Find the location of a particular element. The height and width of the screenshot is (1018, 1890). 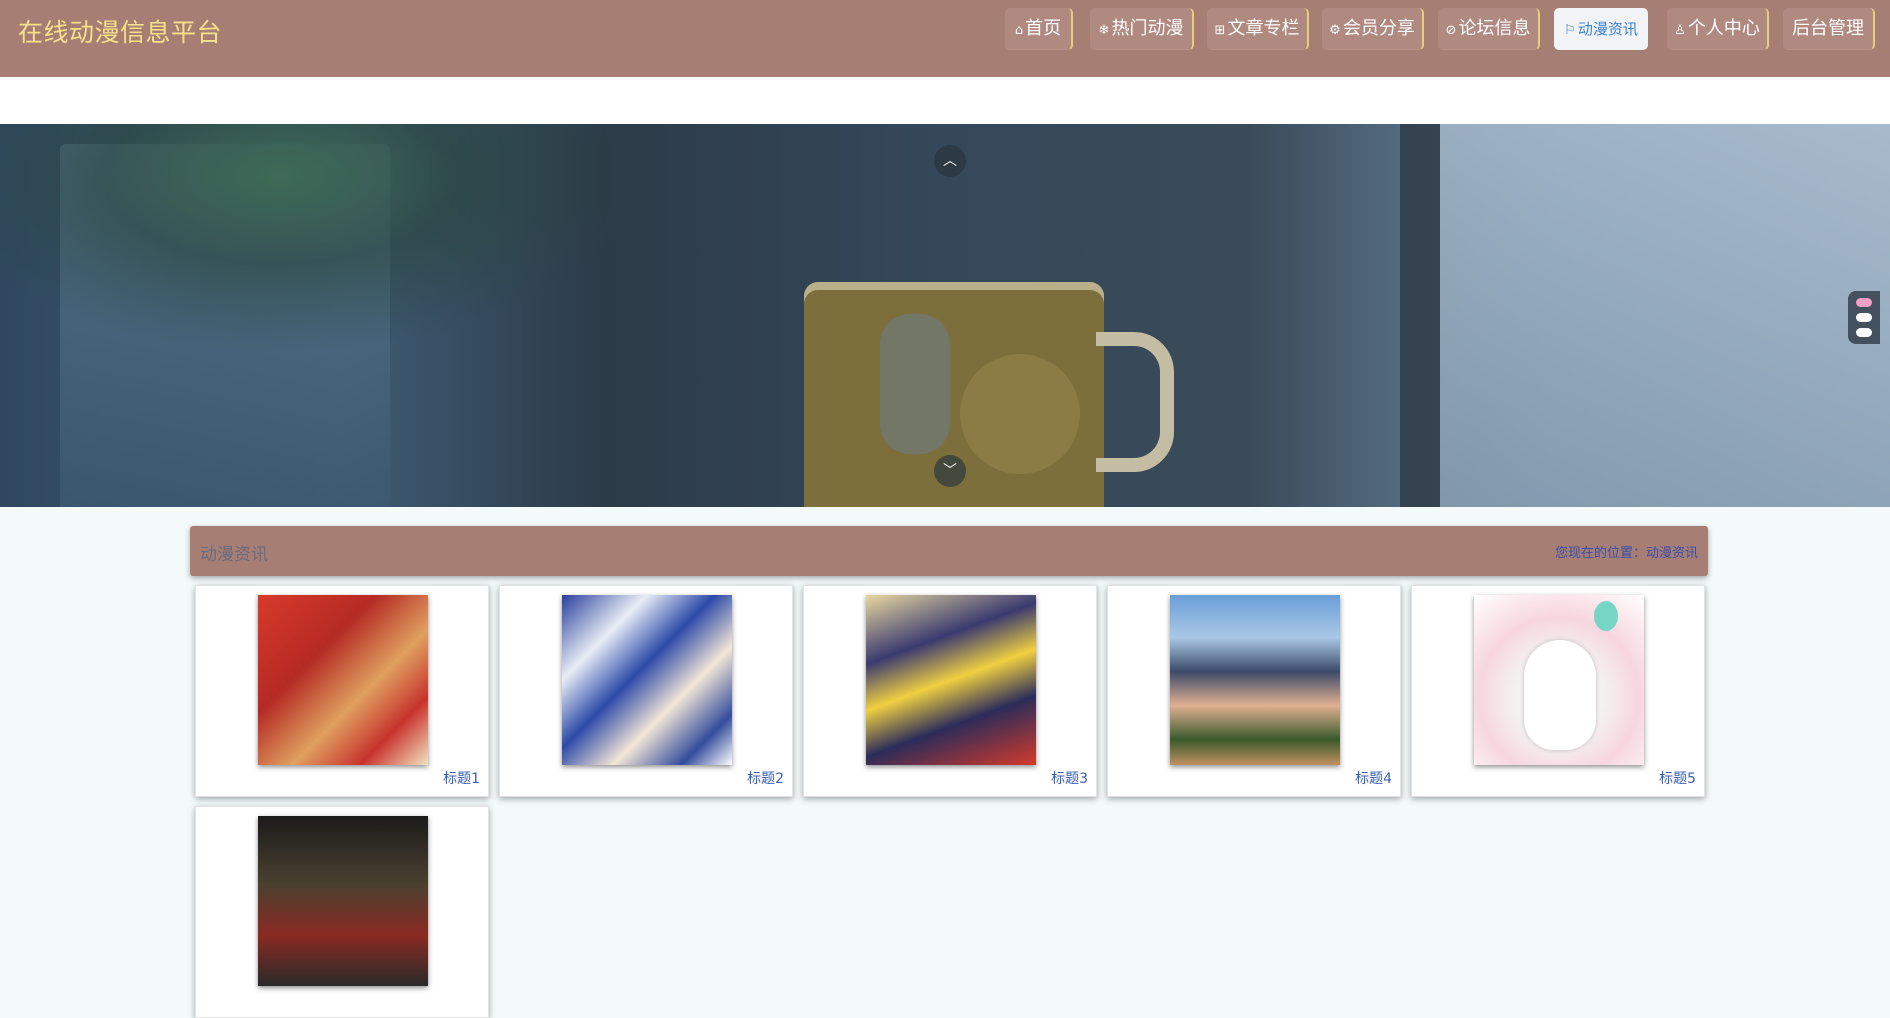

news-card: 标题1 is located at coordinates (342, 691).